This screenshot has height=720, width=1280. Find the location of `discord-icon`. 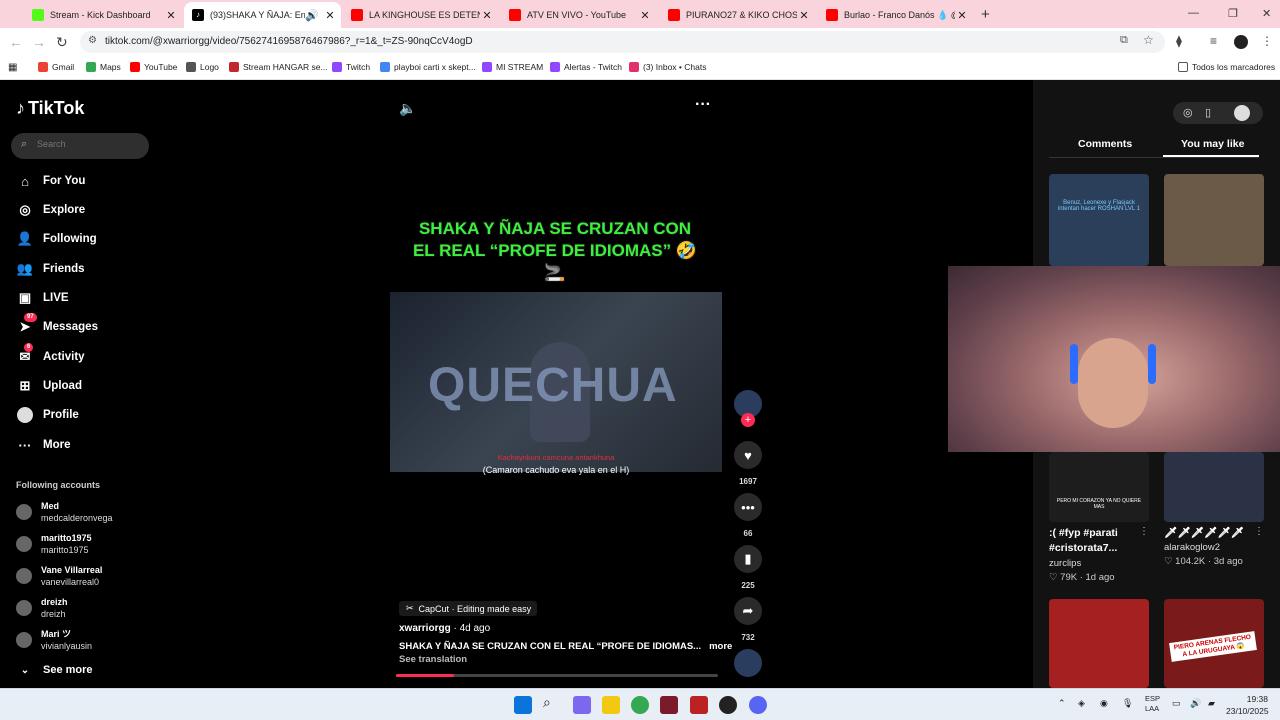

discord-icon is located at coordinates (758, 705).